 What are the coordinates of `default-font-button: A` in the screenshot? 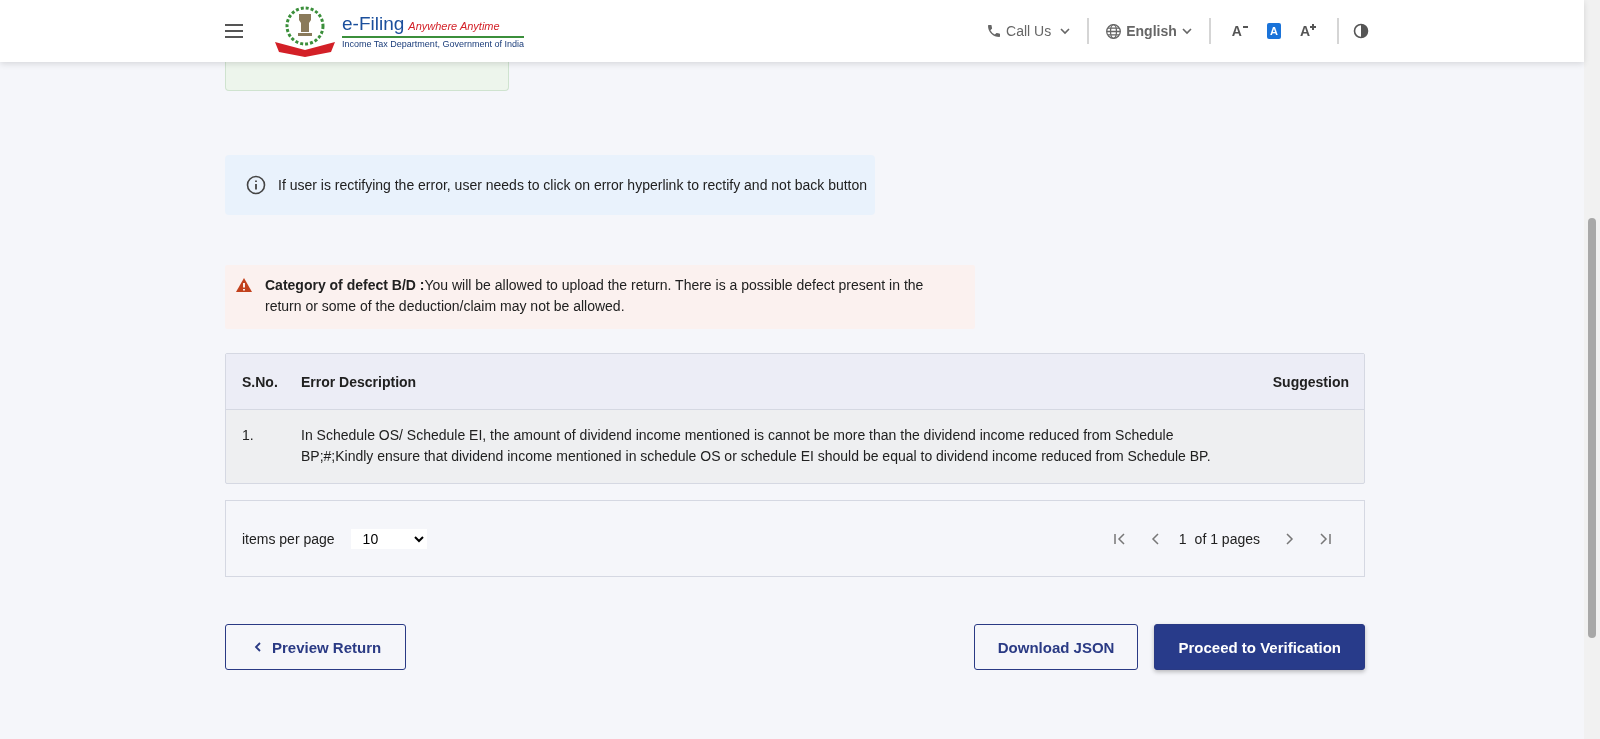 It's located at (1273, 31).